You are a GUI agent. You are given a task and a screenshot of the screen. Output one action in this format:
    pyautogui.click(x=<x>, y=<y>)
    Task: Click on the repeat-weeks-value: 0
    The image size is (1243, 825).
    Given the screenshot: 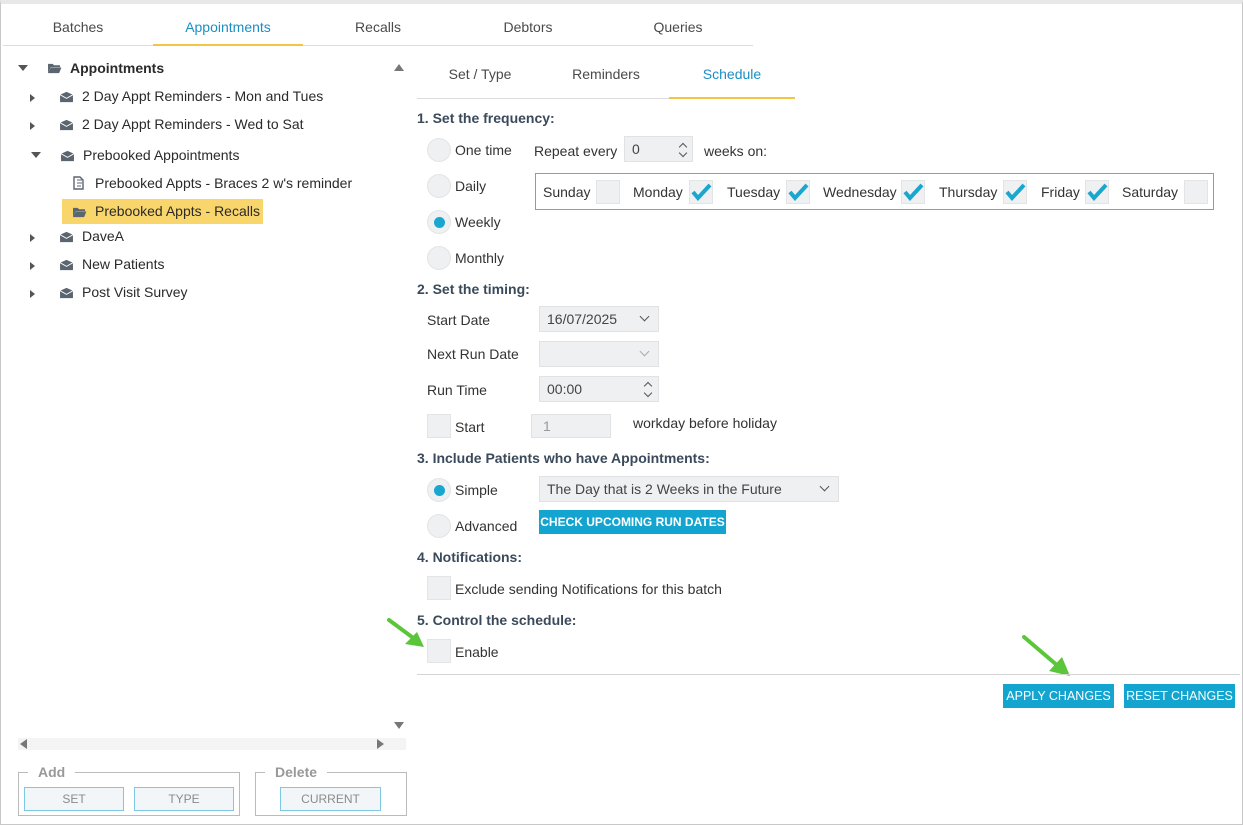 What is the action you would take?
    pyautogui.click(x=636, y=149)
    